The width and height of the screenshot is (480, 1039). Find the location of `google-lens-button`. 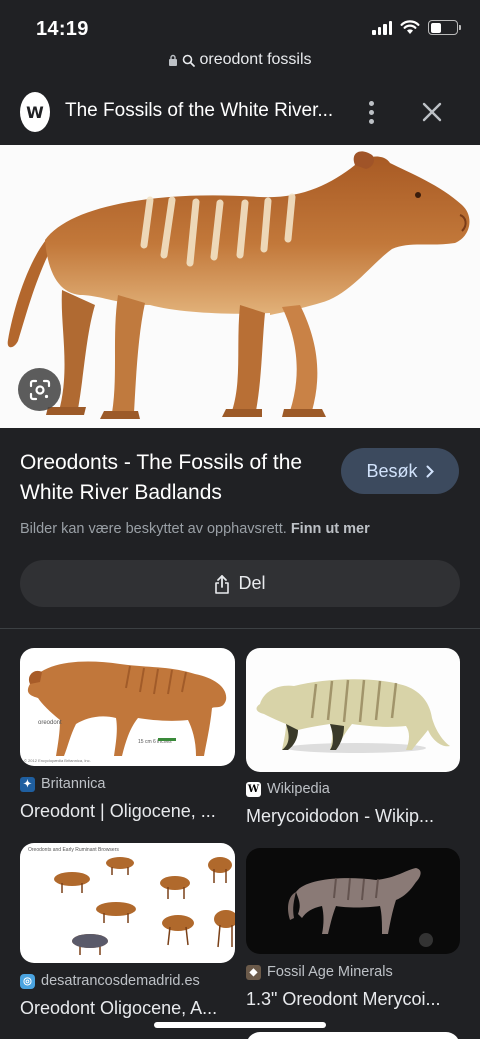

google-lens-button is located at coordinates (39, 389).